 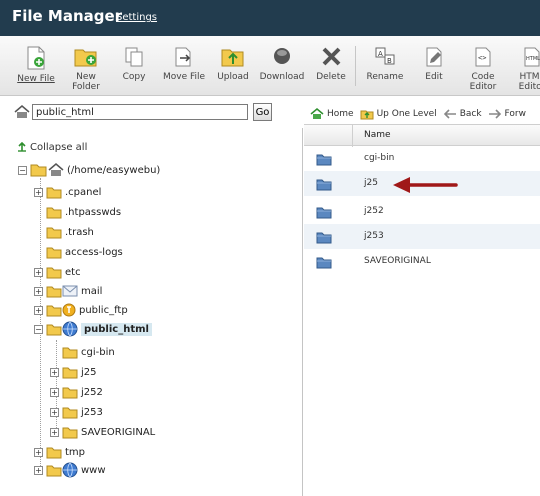 I want to click on html-editor-button: HTML HTML Editor, so click(x=524, y=69).